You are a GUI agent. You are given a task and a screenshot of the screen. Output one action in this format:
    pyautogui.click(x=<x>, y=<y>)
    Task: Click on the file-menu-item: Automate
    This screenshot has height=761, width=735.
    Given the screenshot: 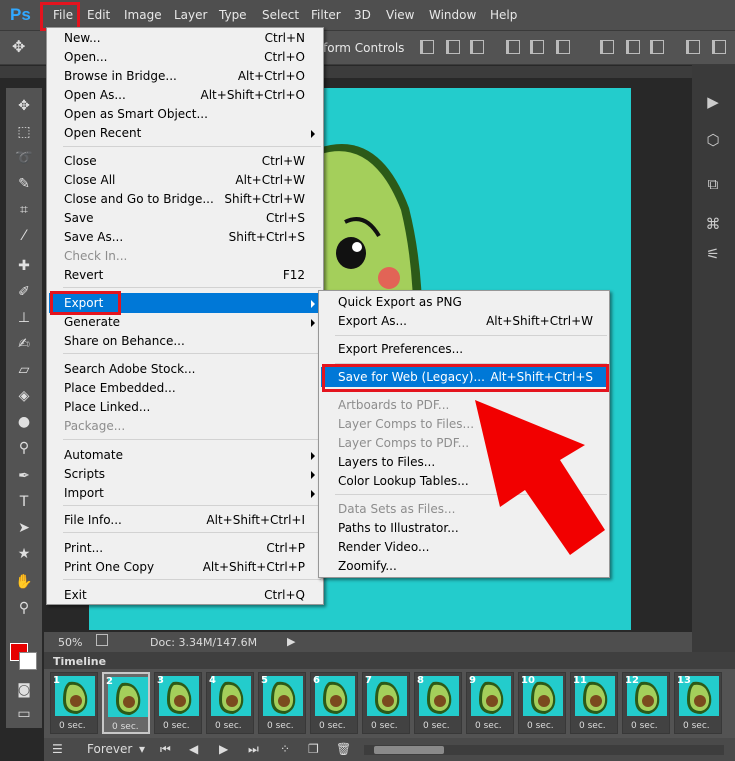 What is the action you would take?
    pyautogui.click(x=93, y=455)
    